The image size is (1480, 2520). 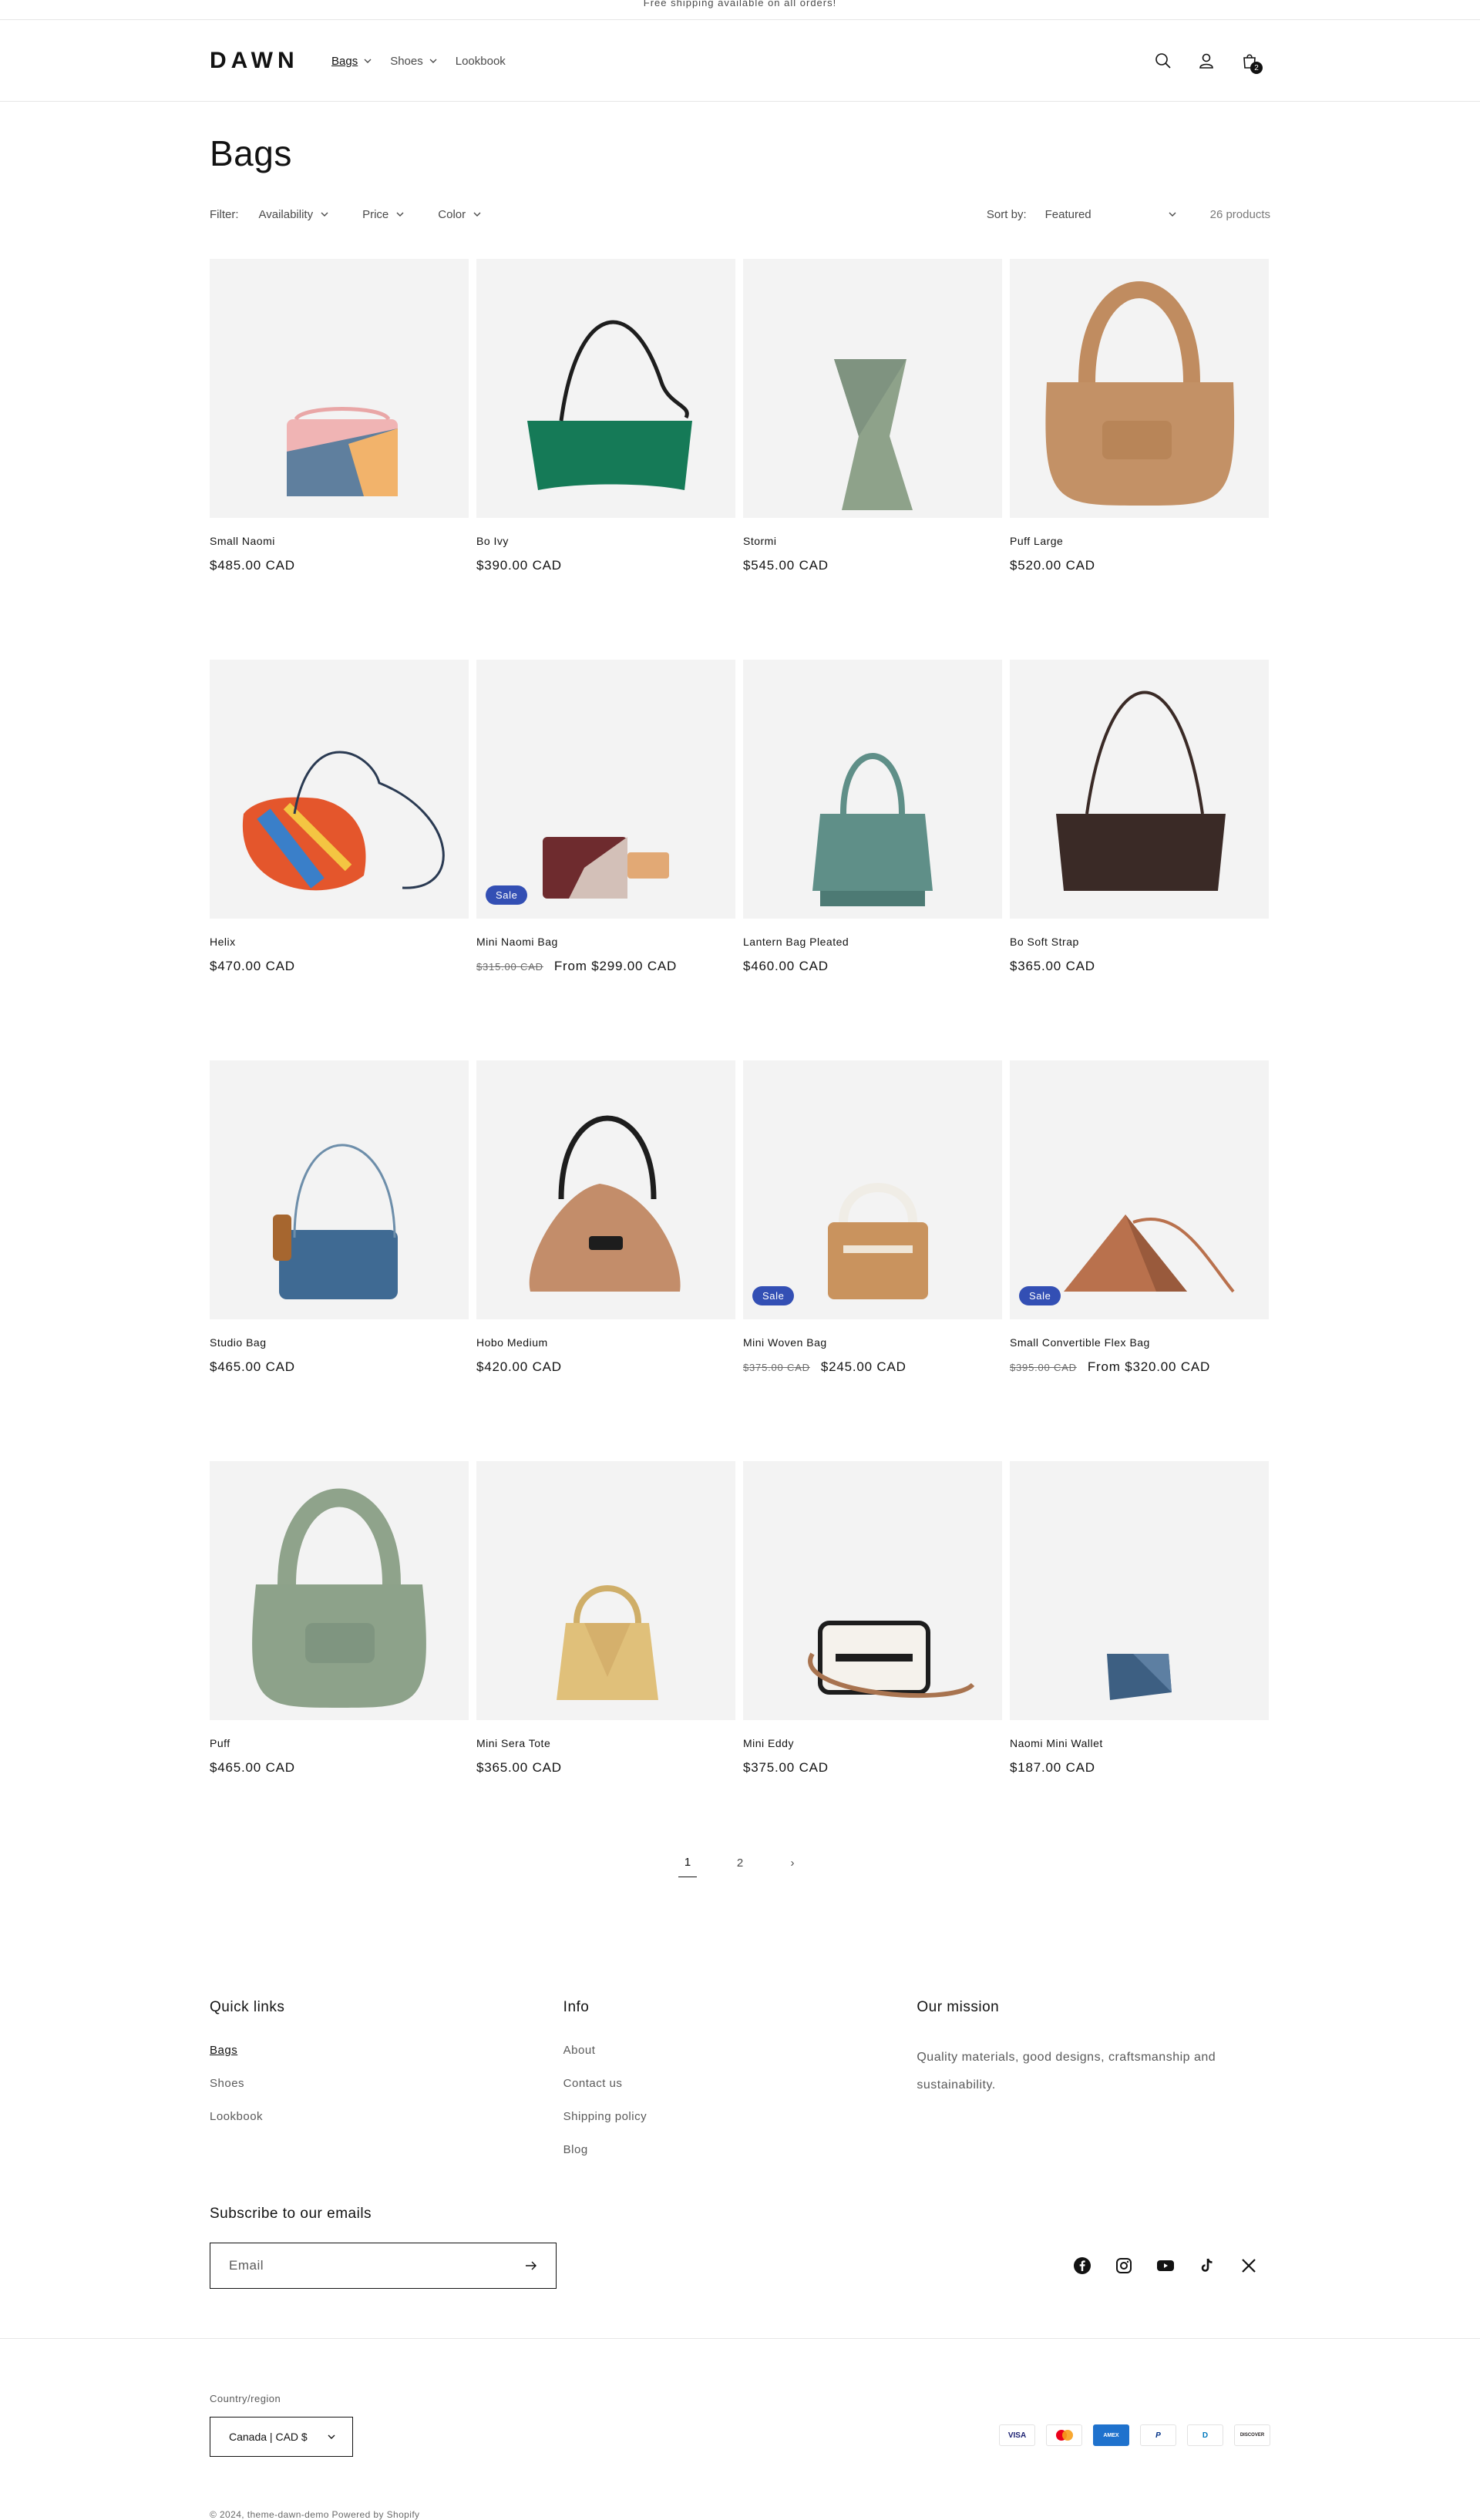 I want to click on footer-link-about: About, so click(x=740, y=2051).